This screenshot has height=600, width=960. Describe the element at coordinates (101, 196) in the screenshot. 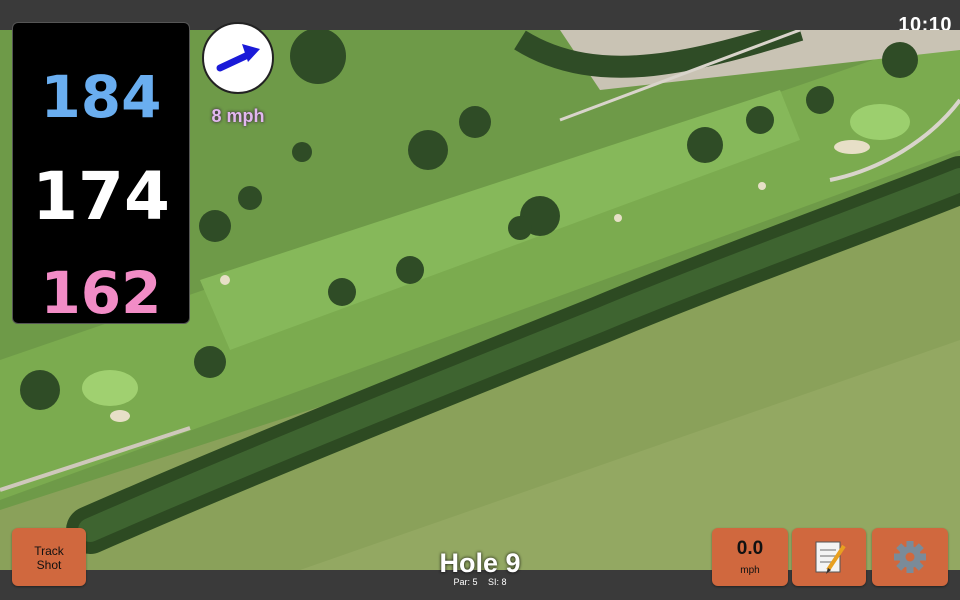

I see `middle-distance: 174` at that location.